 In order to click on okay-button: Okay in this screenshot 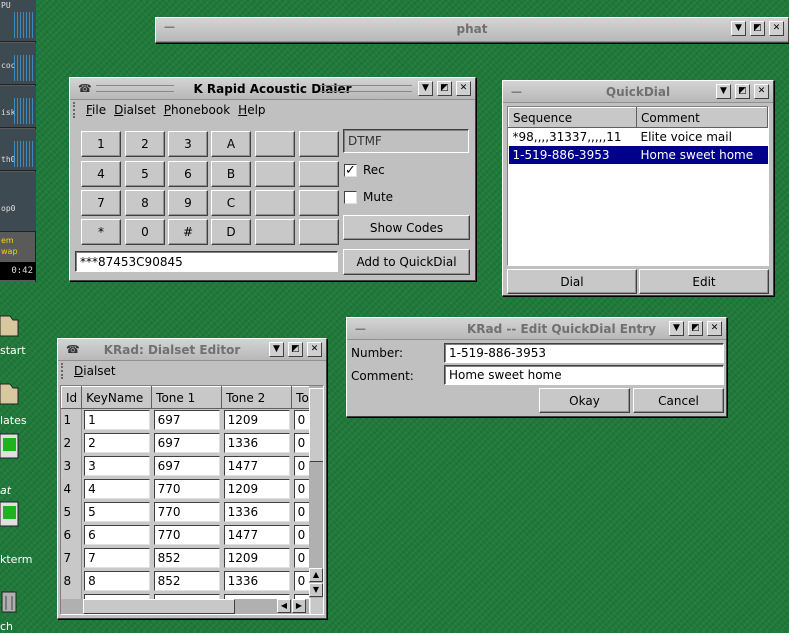, I will do `click(584, 400)`.